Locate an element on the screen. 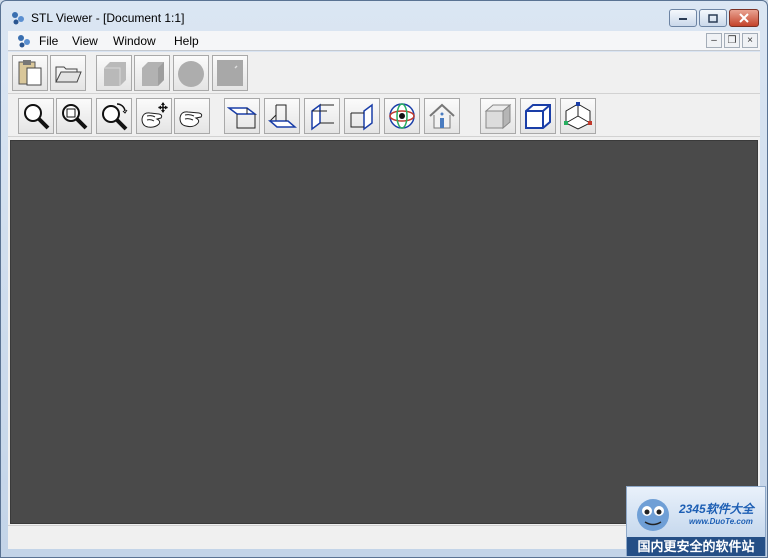 The image size is (768, 558). solid-box-icon is located at coordinates (115, 74).